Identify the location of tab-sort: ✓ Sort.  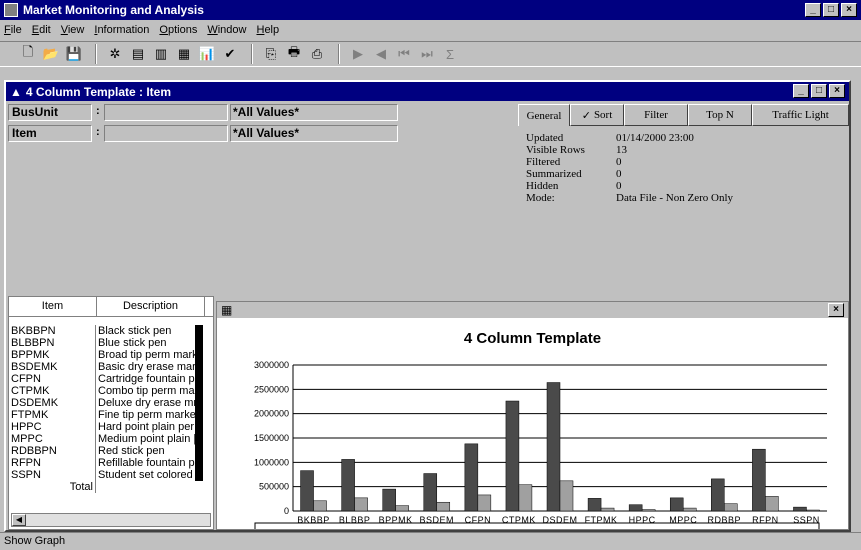
(597, 115).